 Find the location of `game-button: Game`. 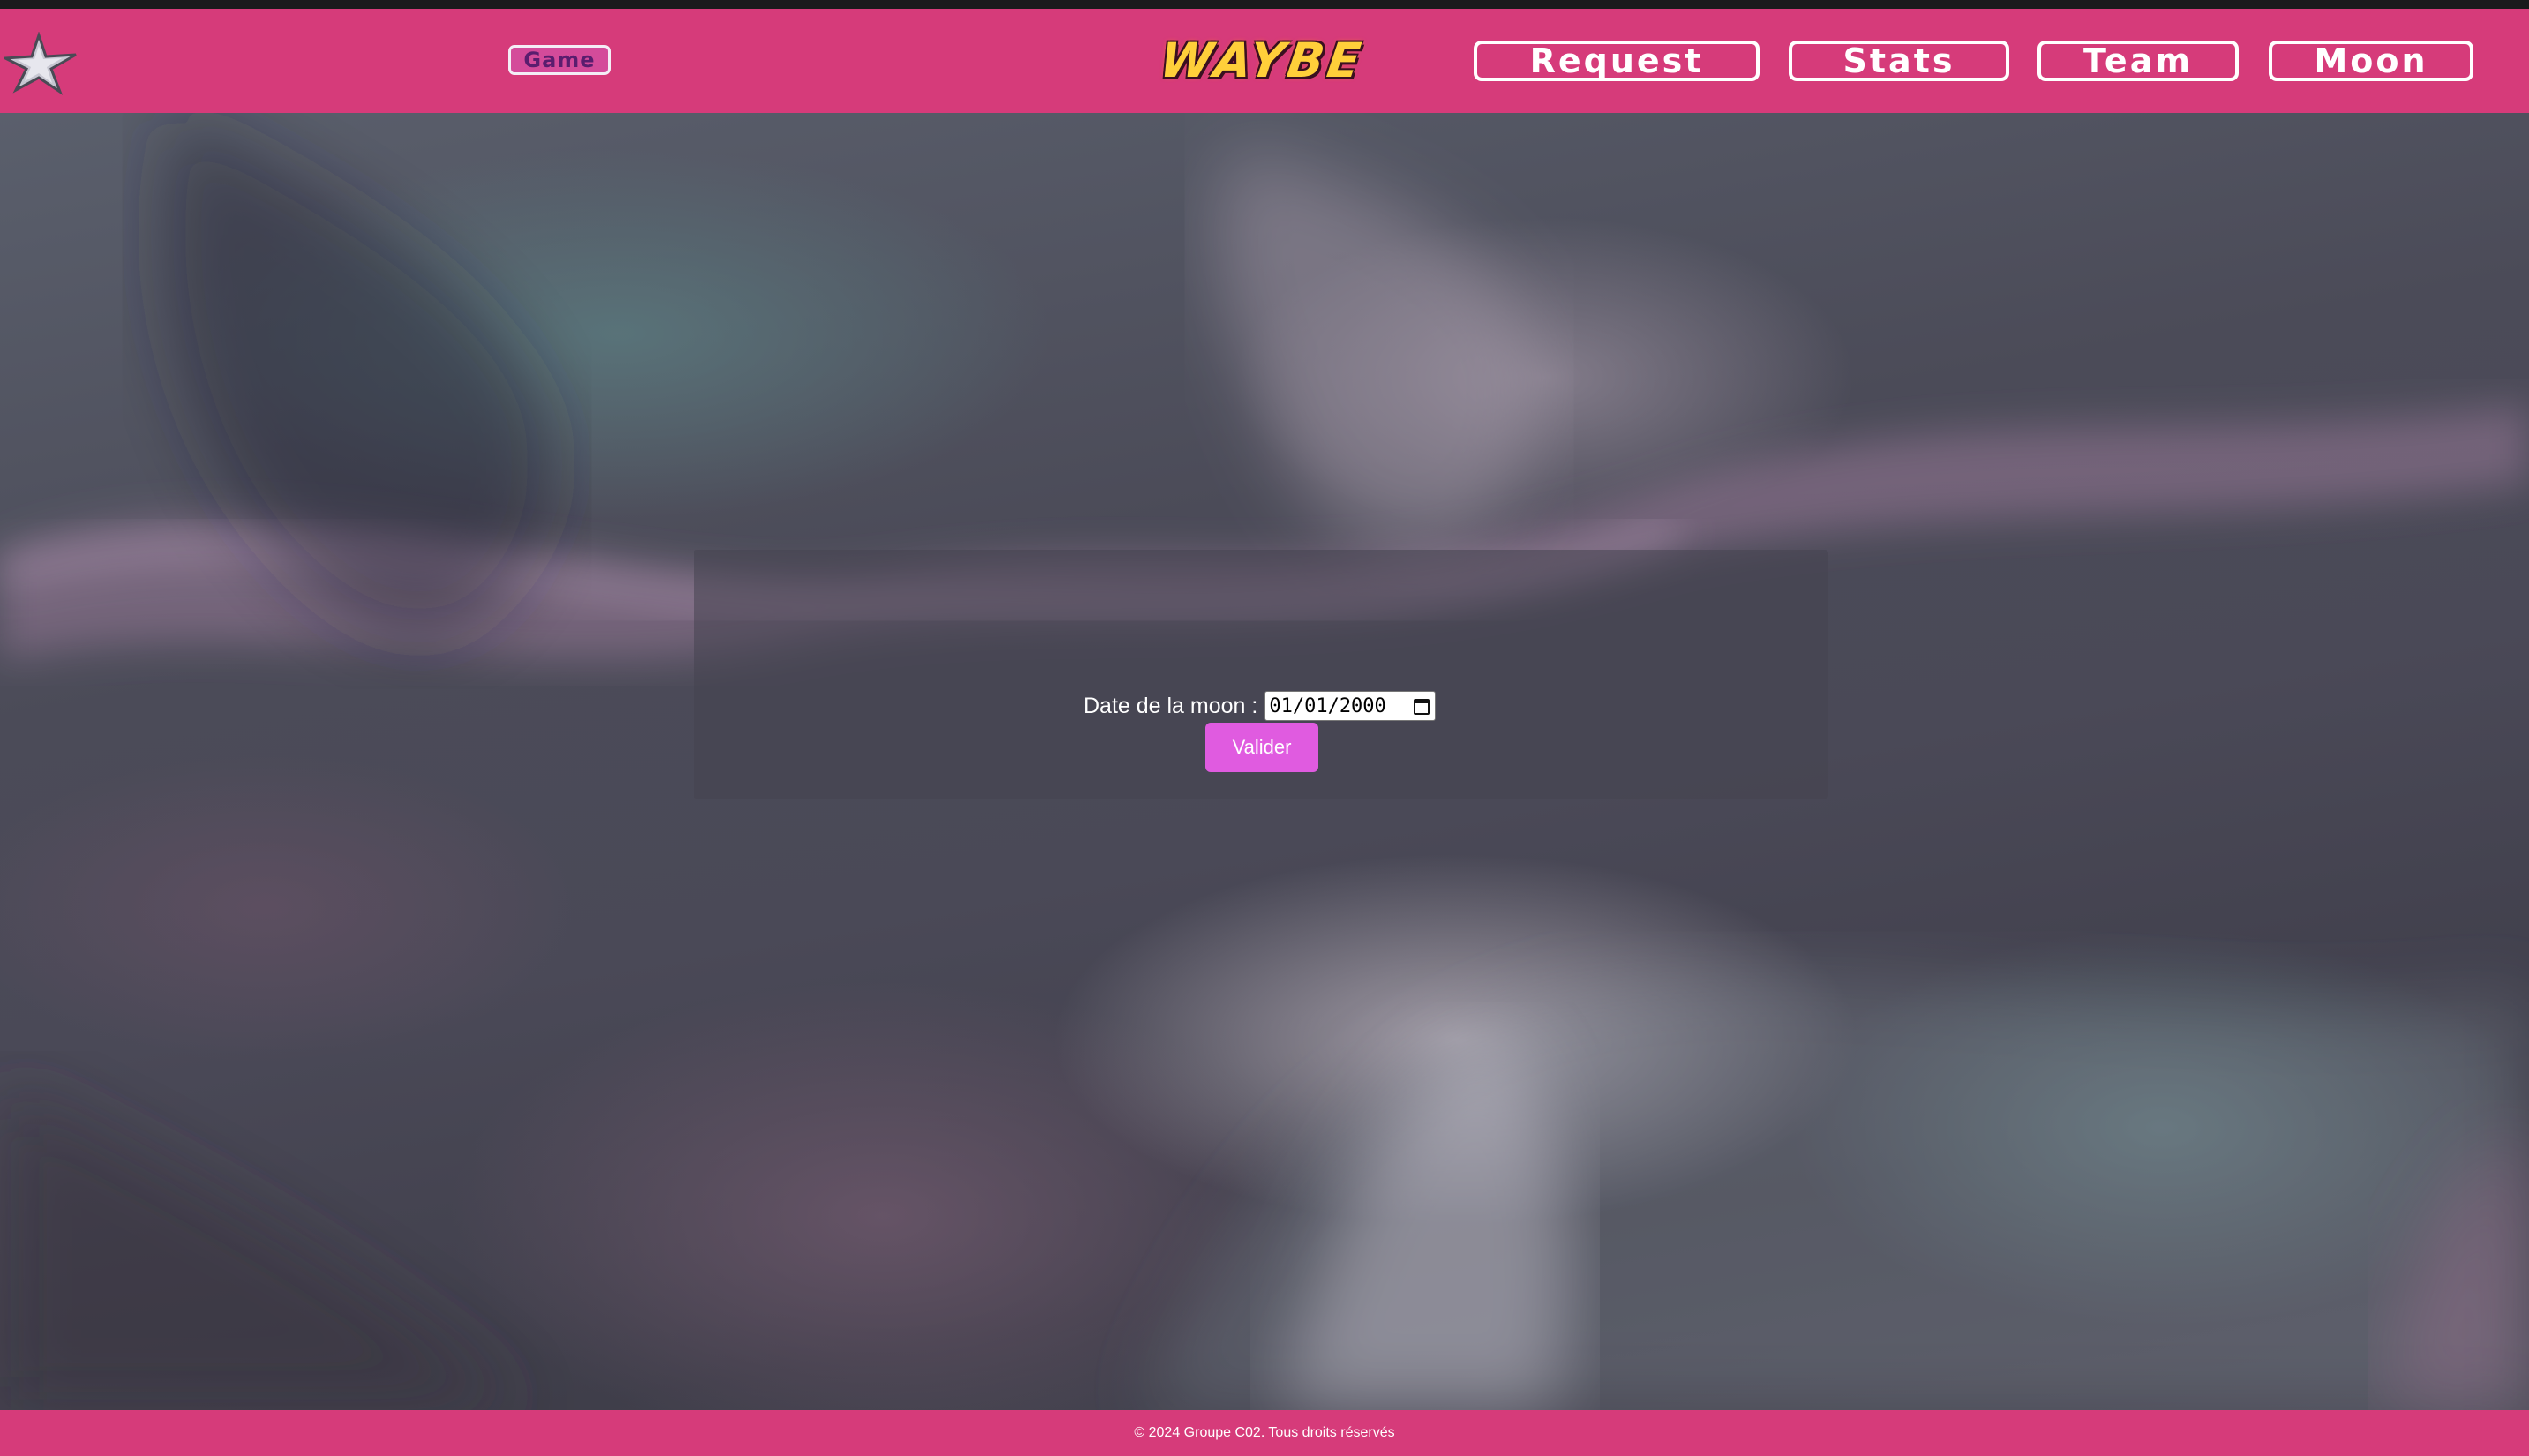

game-button: Game is located at coordinates (559, 60).